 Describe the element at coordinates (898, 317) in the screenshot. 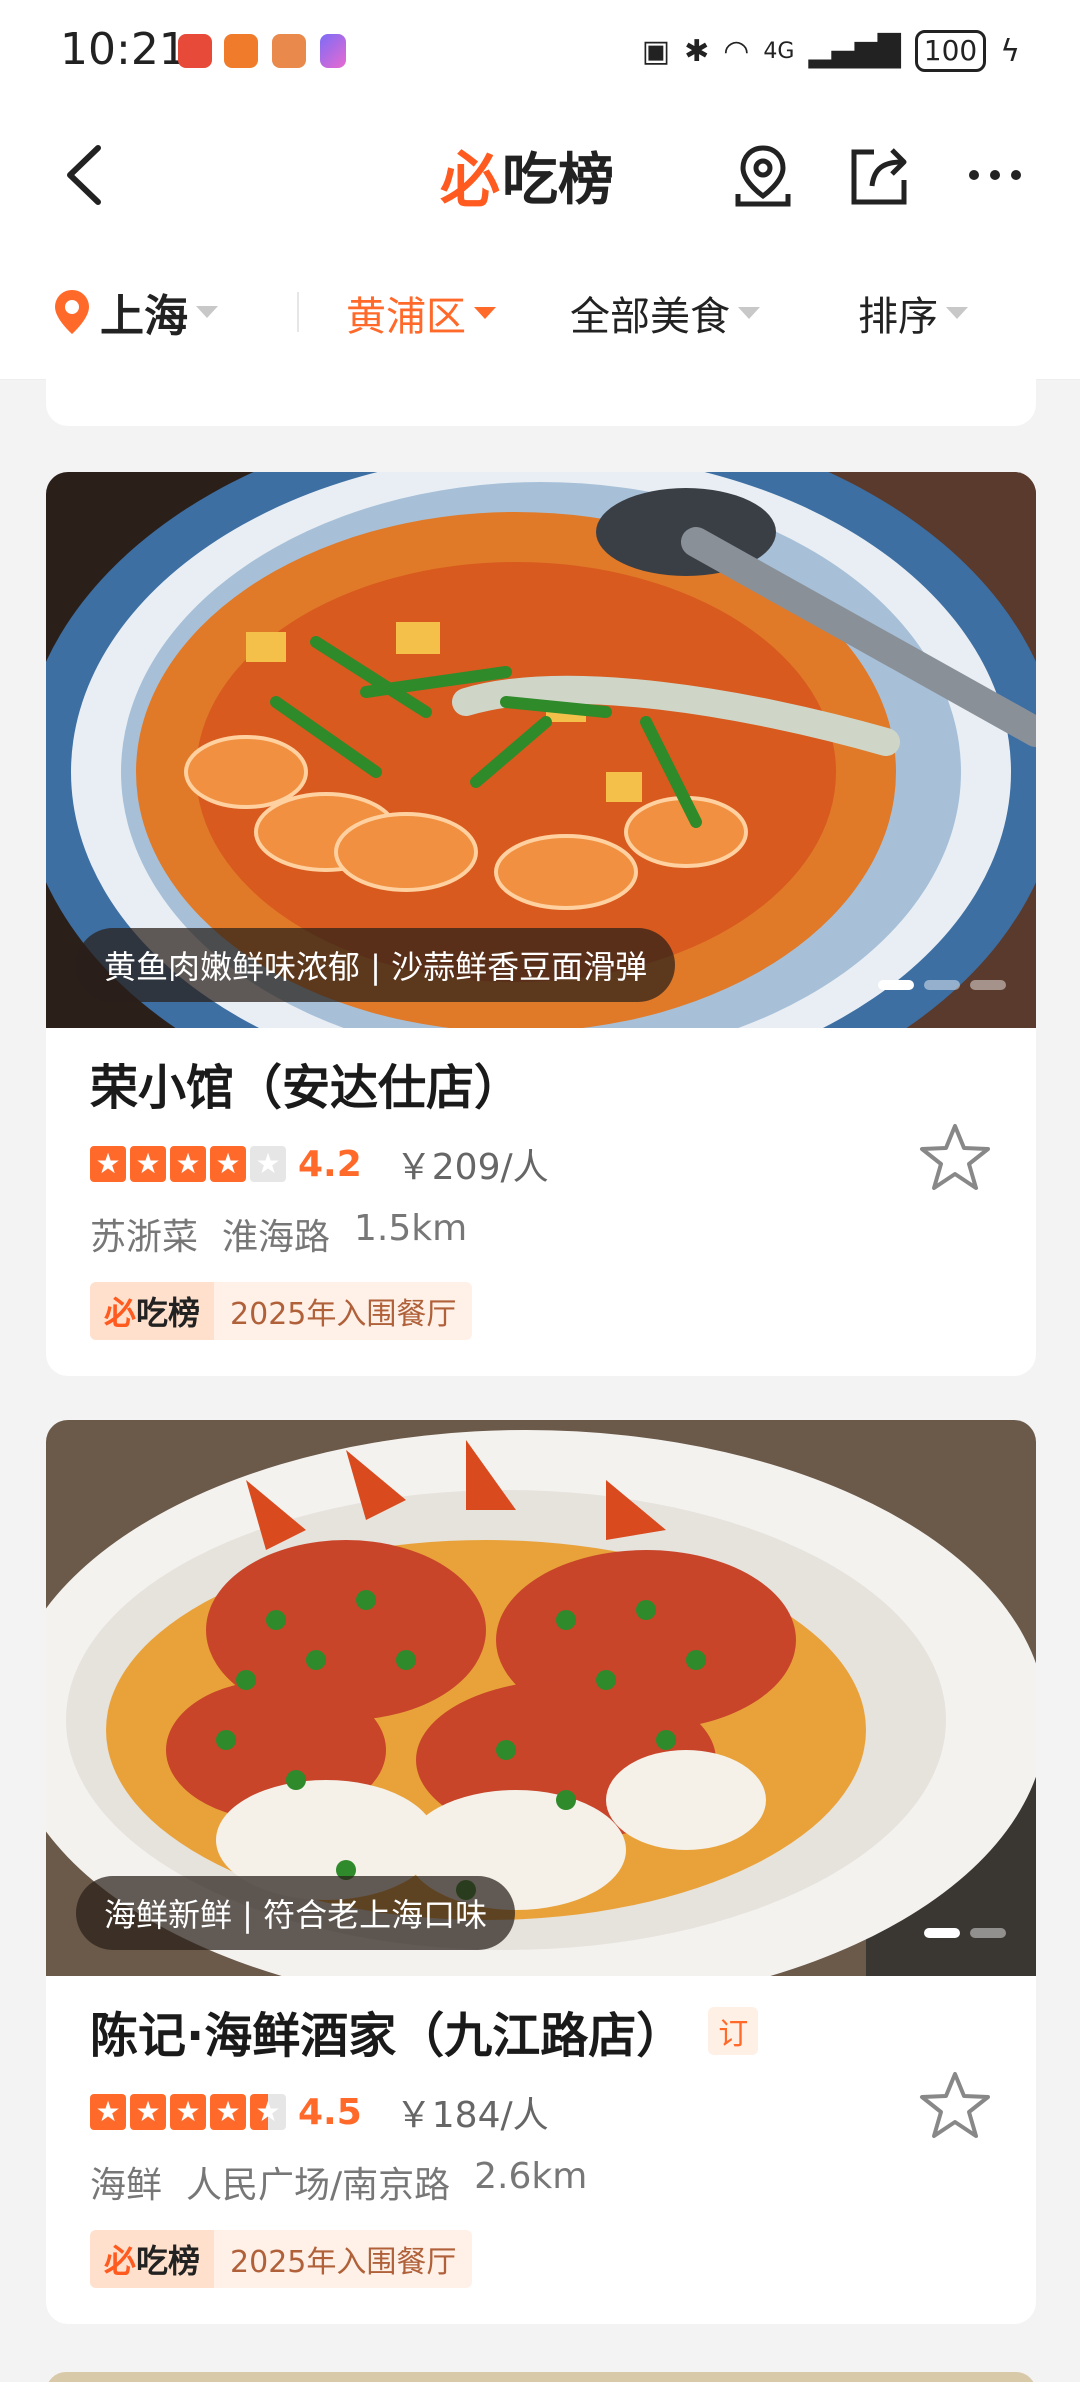

I see `sort-label: 排序` at that location.